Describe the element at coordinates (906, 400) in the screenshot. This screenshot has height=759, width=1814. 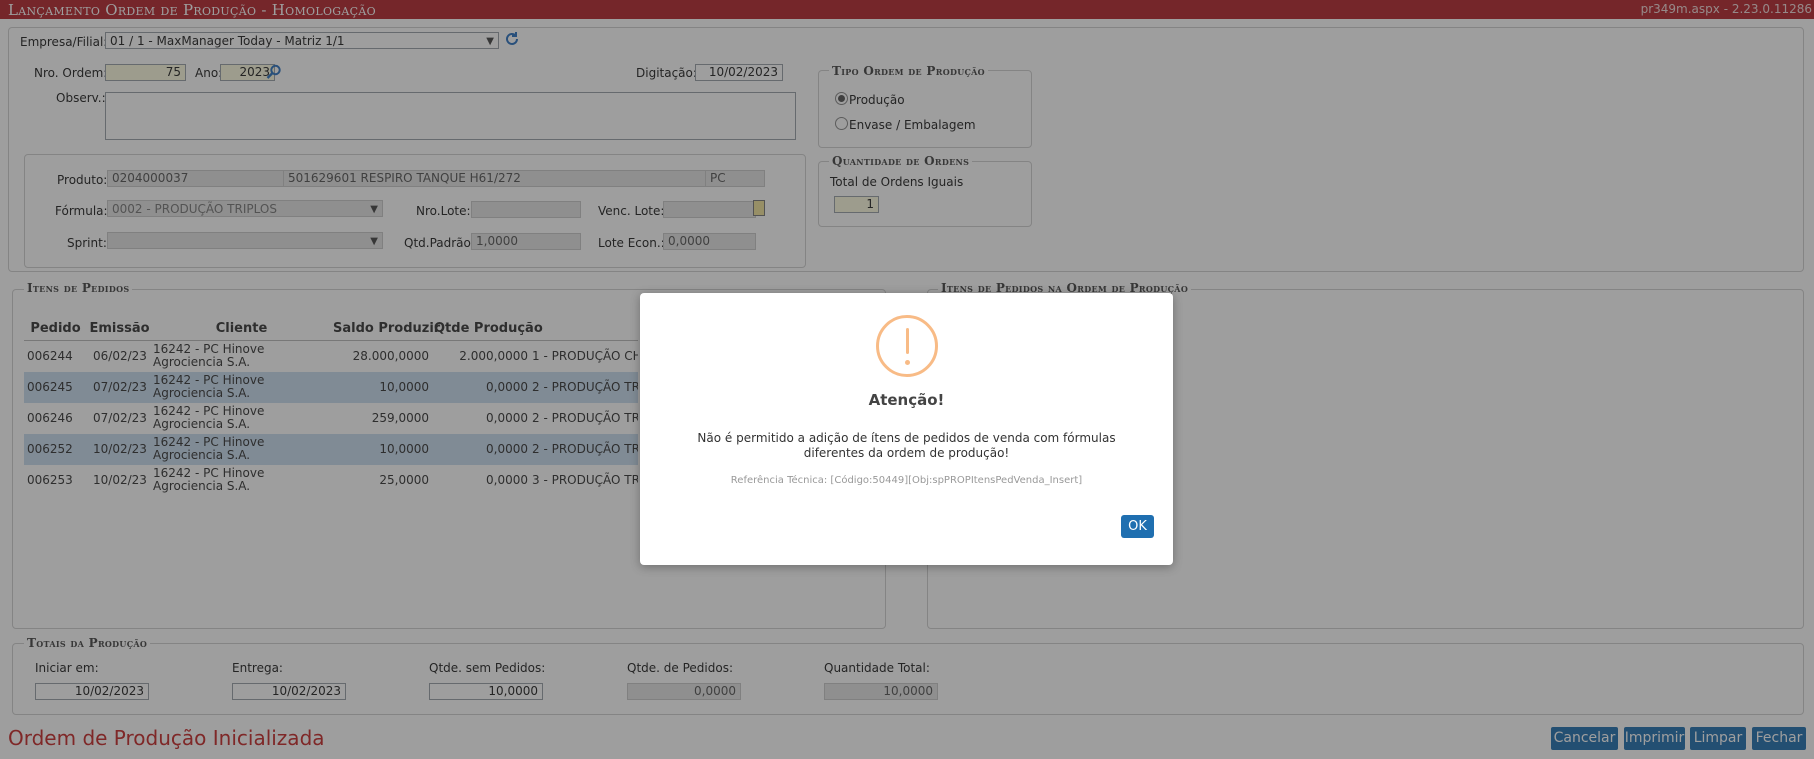
I see `alert-title: Atenção!` at that location.